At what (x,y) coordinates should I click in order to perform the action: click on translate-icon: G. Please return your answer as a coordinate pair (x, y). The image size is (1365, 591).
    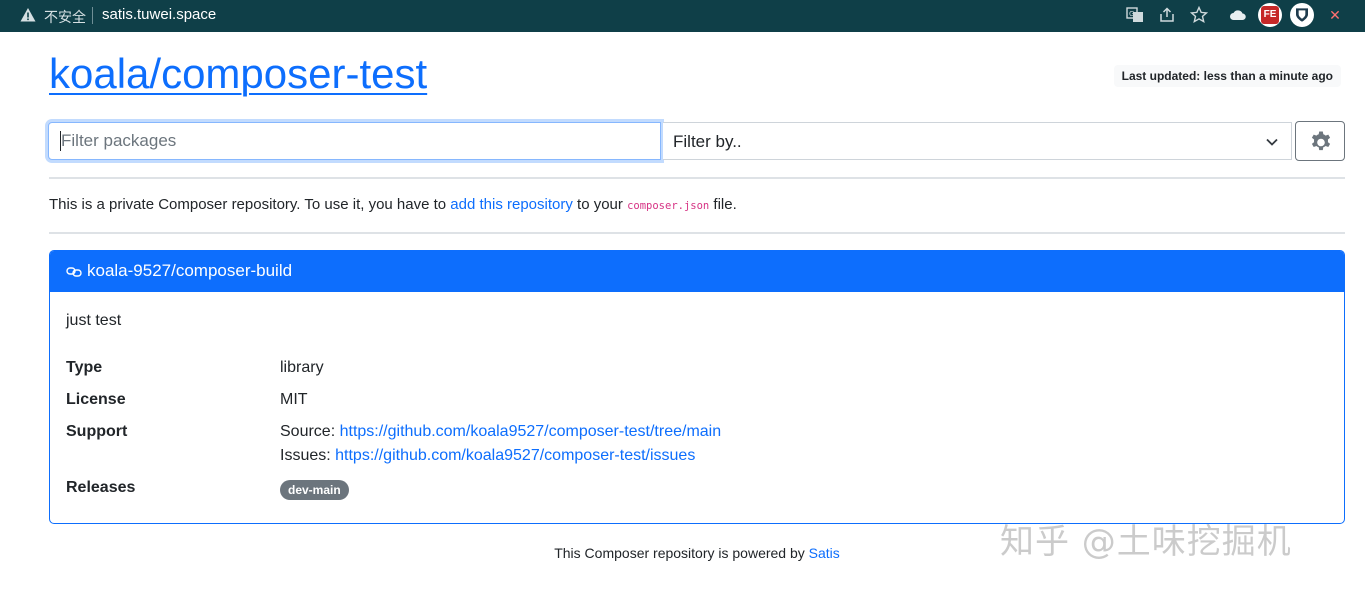
    Looking at the image, I should click on (1135, 15).